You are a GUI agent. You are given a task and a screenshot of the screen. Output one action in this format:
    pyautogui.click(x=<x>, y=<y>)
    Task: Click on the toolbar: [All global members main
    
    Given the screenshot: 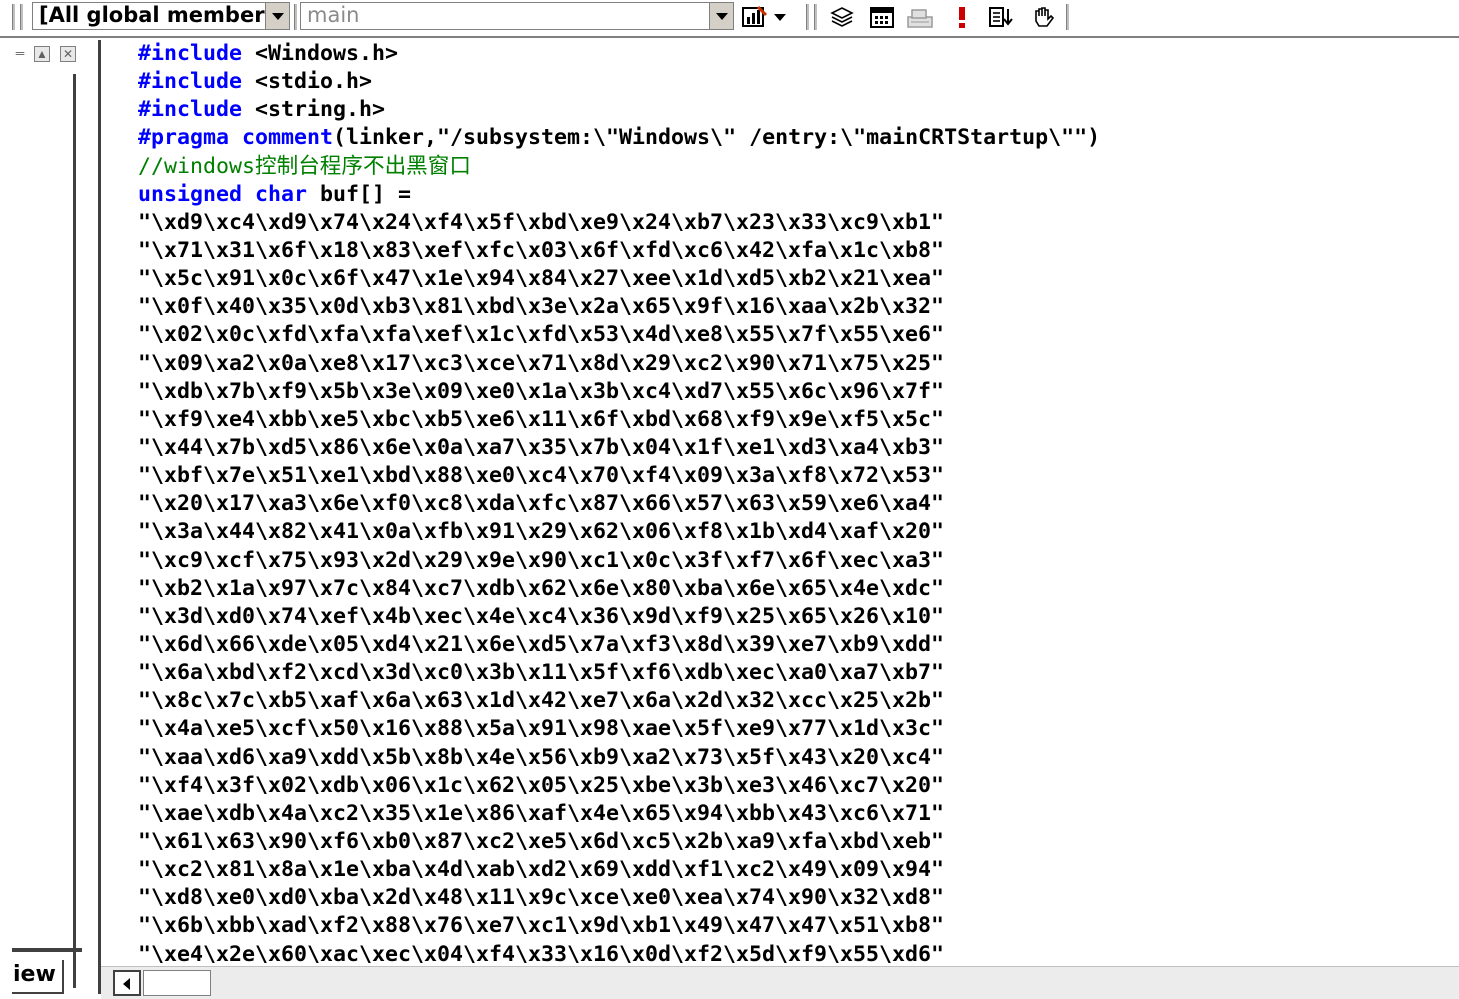 What is the action you would take?
    pyautogui.click(x=729, y=19)
    